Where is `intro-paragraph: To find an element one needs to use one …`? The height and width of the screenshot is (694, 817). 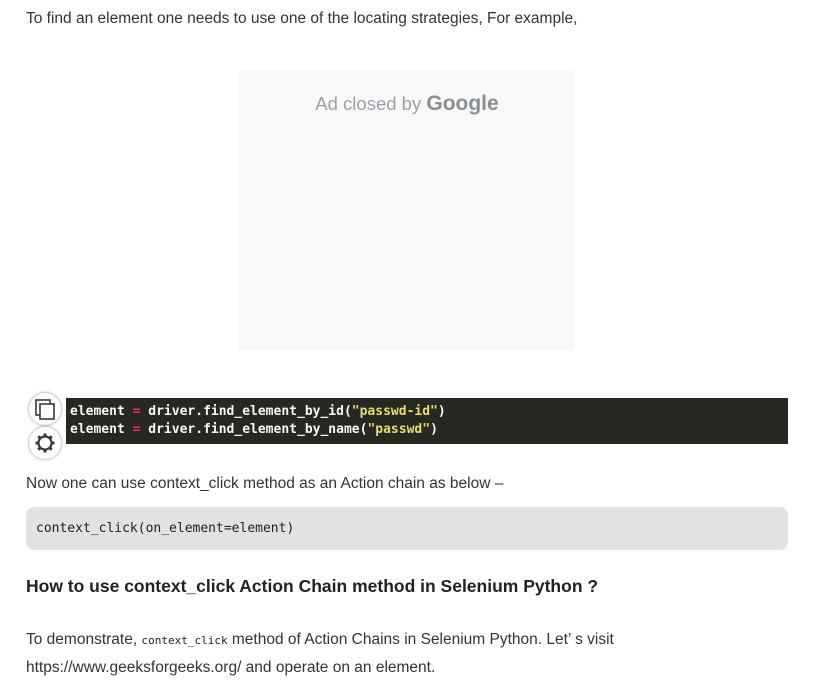 intro-paragraph: To find an element one needs to use one … is located at coordinates (302, 18).